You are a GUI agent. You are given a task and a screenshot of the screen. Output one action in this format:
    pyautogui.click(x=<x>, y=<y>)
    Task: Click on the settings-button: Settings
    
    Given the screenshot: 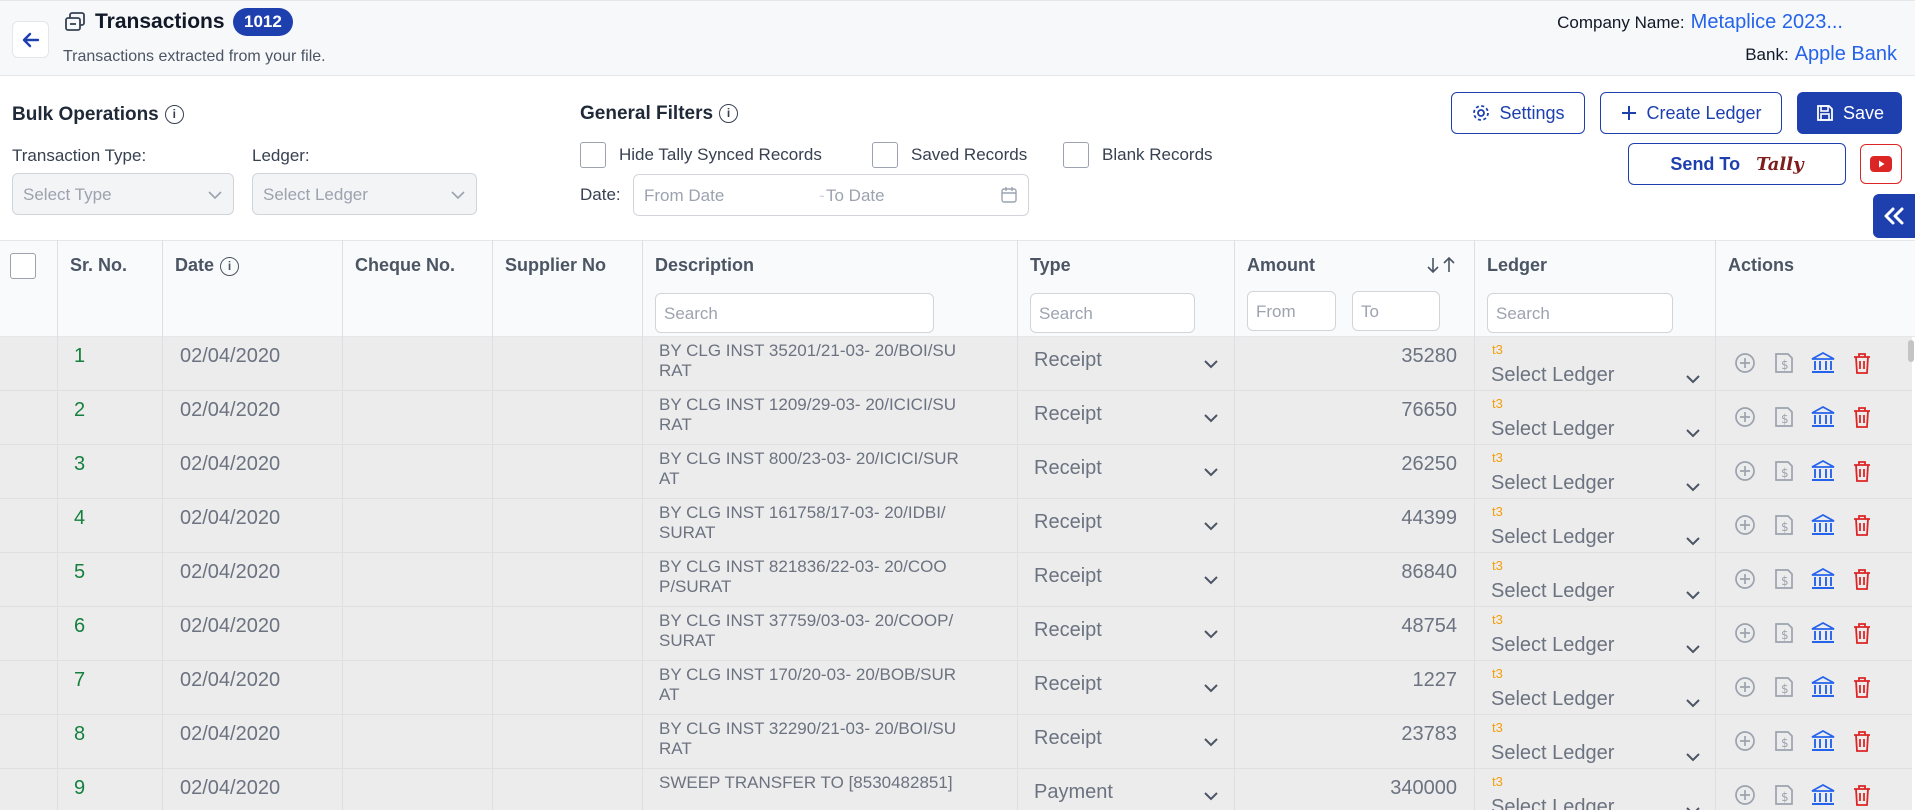 What is the action you would take?
    pyautogui.click(x=1518, y=113)
    